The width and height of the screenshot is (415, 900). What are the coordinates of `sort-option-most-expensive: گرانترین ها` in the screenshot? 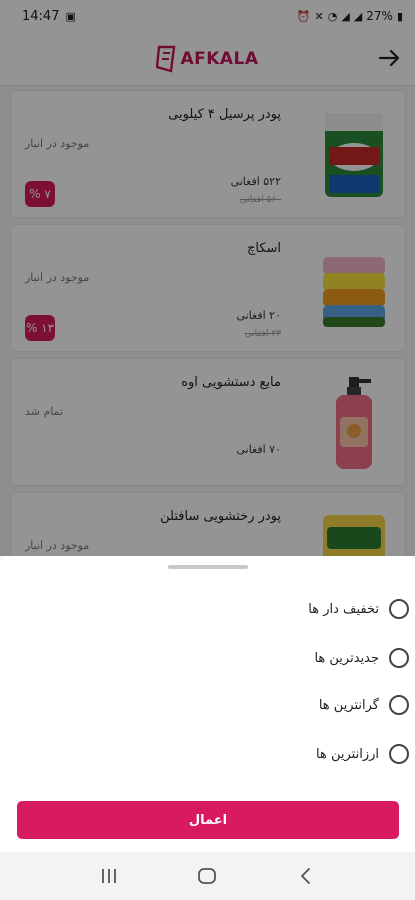 It's located at (339, 705).